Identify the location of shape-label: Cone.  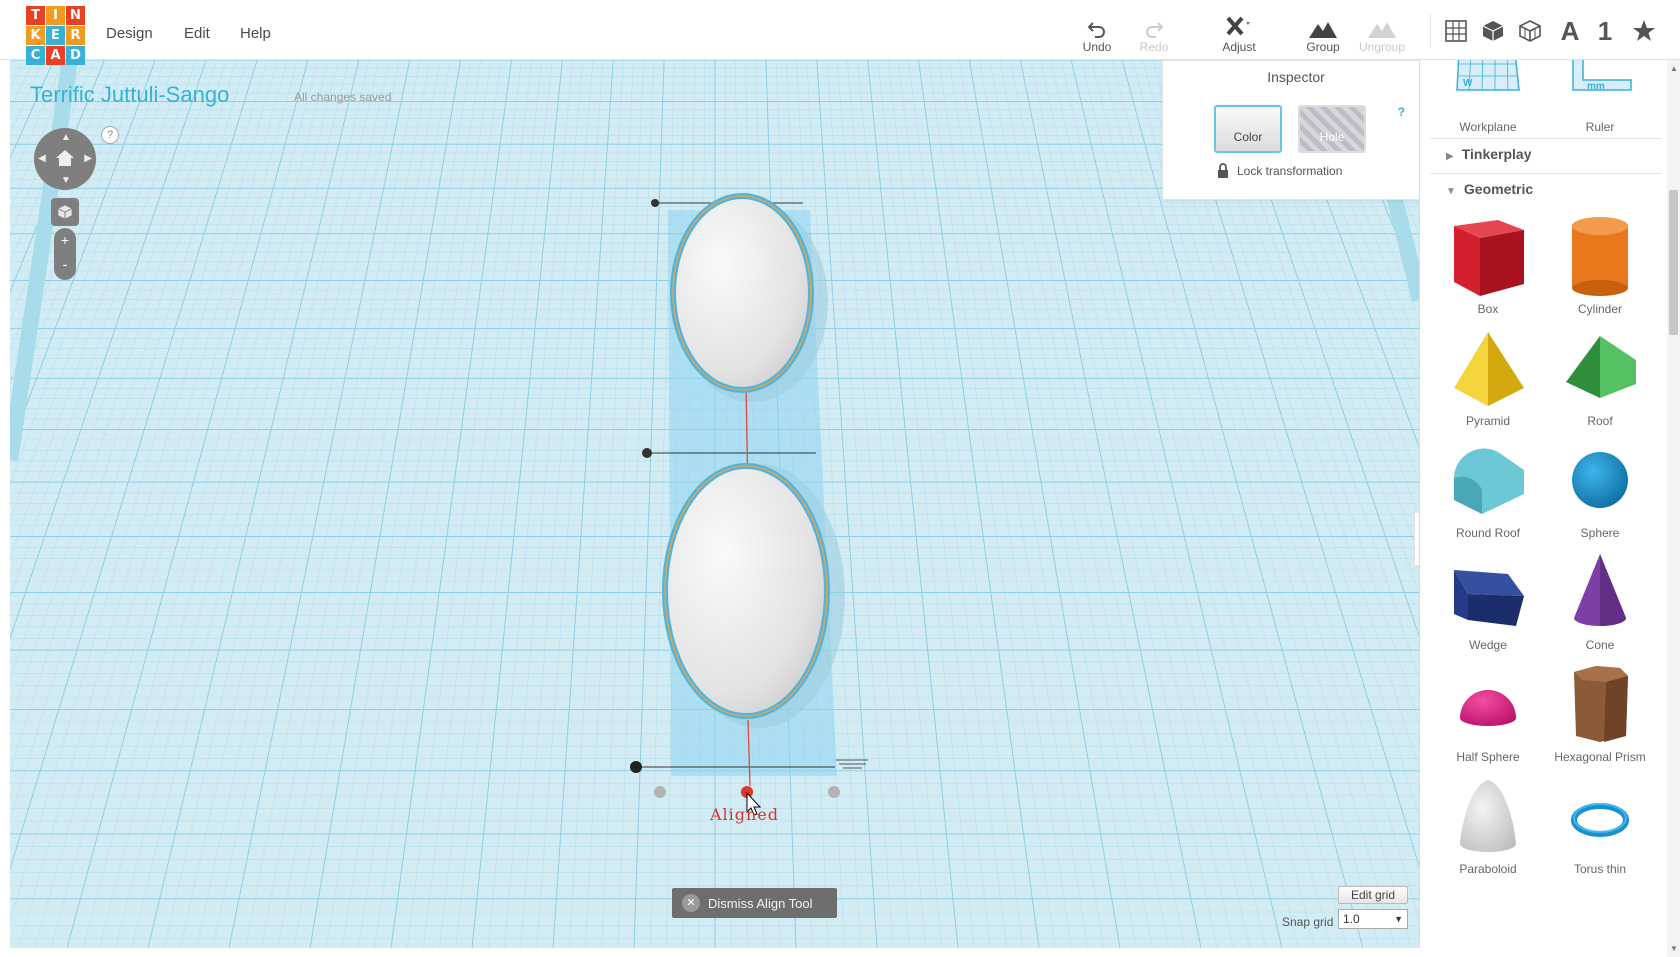
(1600, 645).